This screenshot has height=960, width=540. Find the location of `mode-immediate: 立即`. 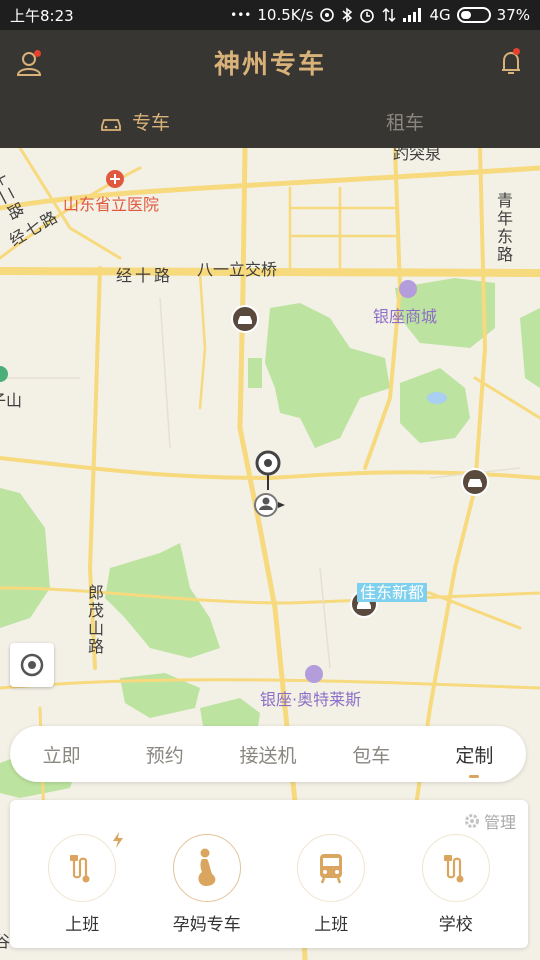

mode-immediate: 立即 is located at coordinates (61, 754).